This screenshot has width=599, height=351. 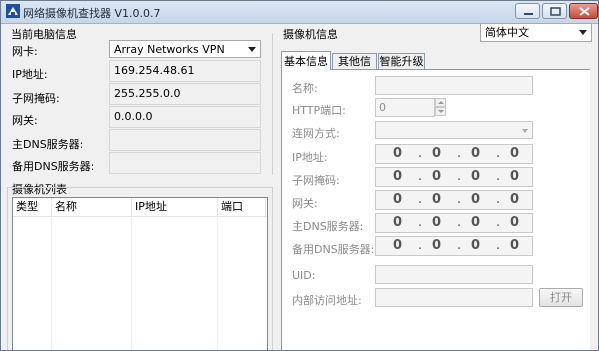 I want to click on close-icon, so click(x=584, y=11).